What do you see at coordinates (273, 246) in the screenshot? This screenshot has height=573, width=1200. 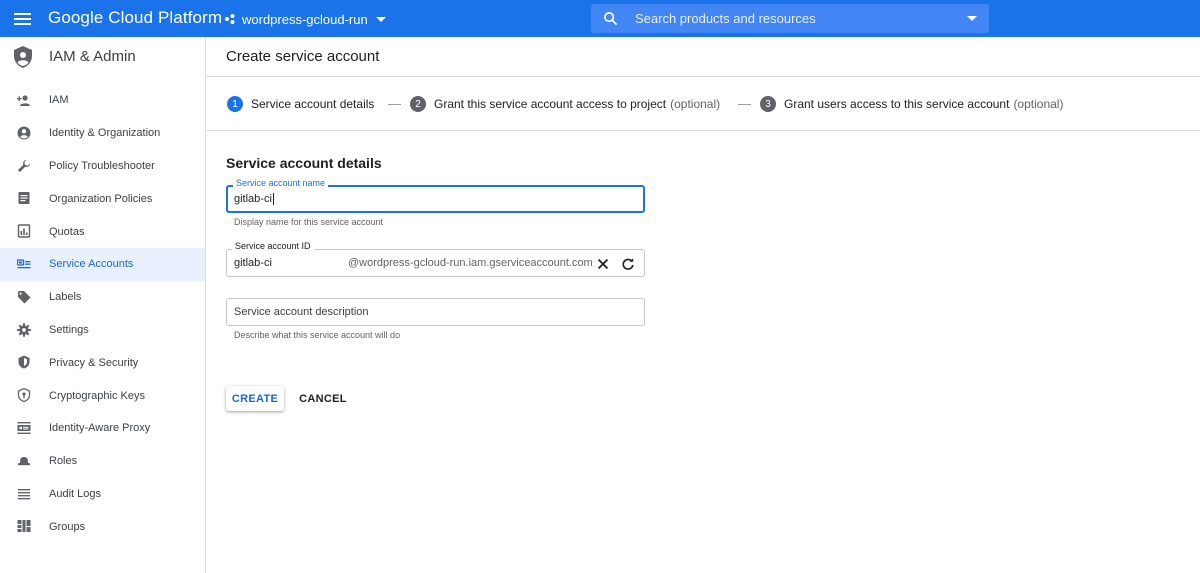 I see `service-account-id-label: Service account ID` at bounding box center [273, 246].